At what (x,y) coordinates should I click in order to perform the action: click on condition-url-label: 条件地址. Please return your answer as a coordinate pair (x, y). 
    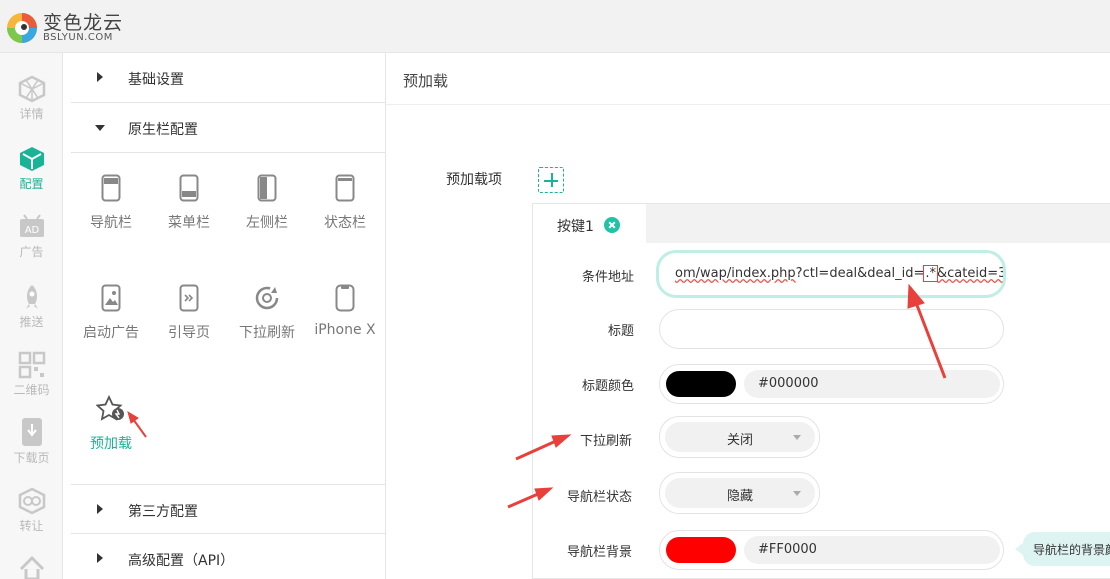
    Looking at the image, I should click on (607, 277).